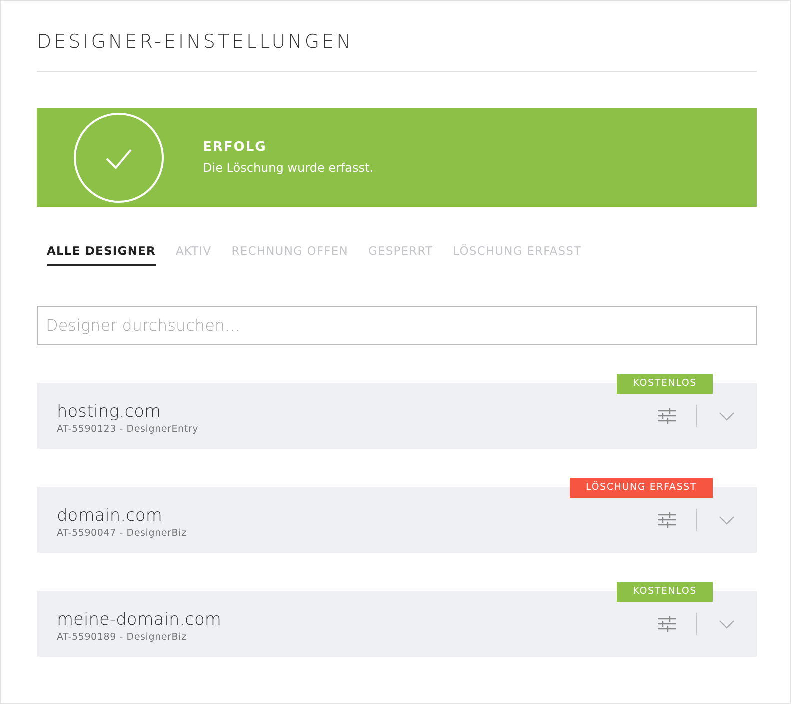  What do you see at coordinates (109, 412) in the screenshot?
I see `domain-name: hosting.com` at bounding box center [109, 412].